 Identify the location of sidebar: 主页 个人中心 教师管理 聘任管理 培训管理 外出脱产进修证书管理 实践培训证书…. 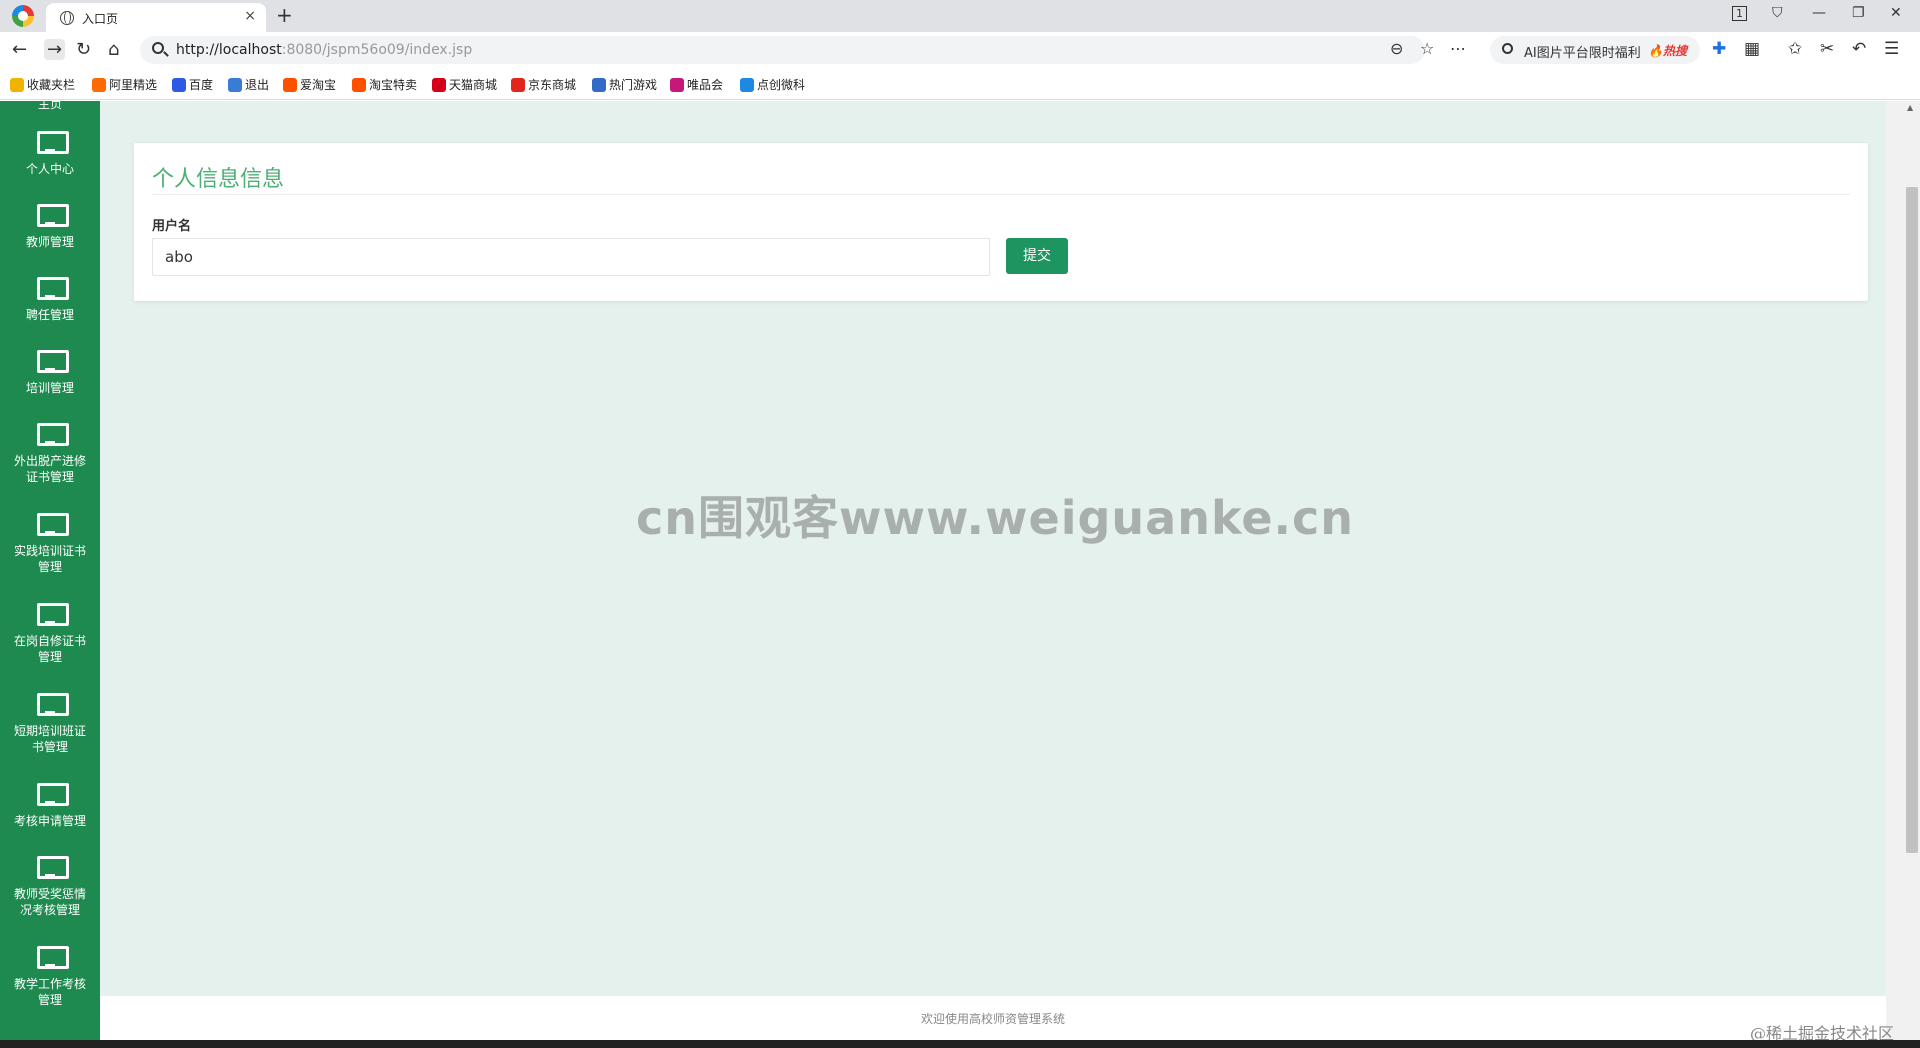
(50, 574).